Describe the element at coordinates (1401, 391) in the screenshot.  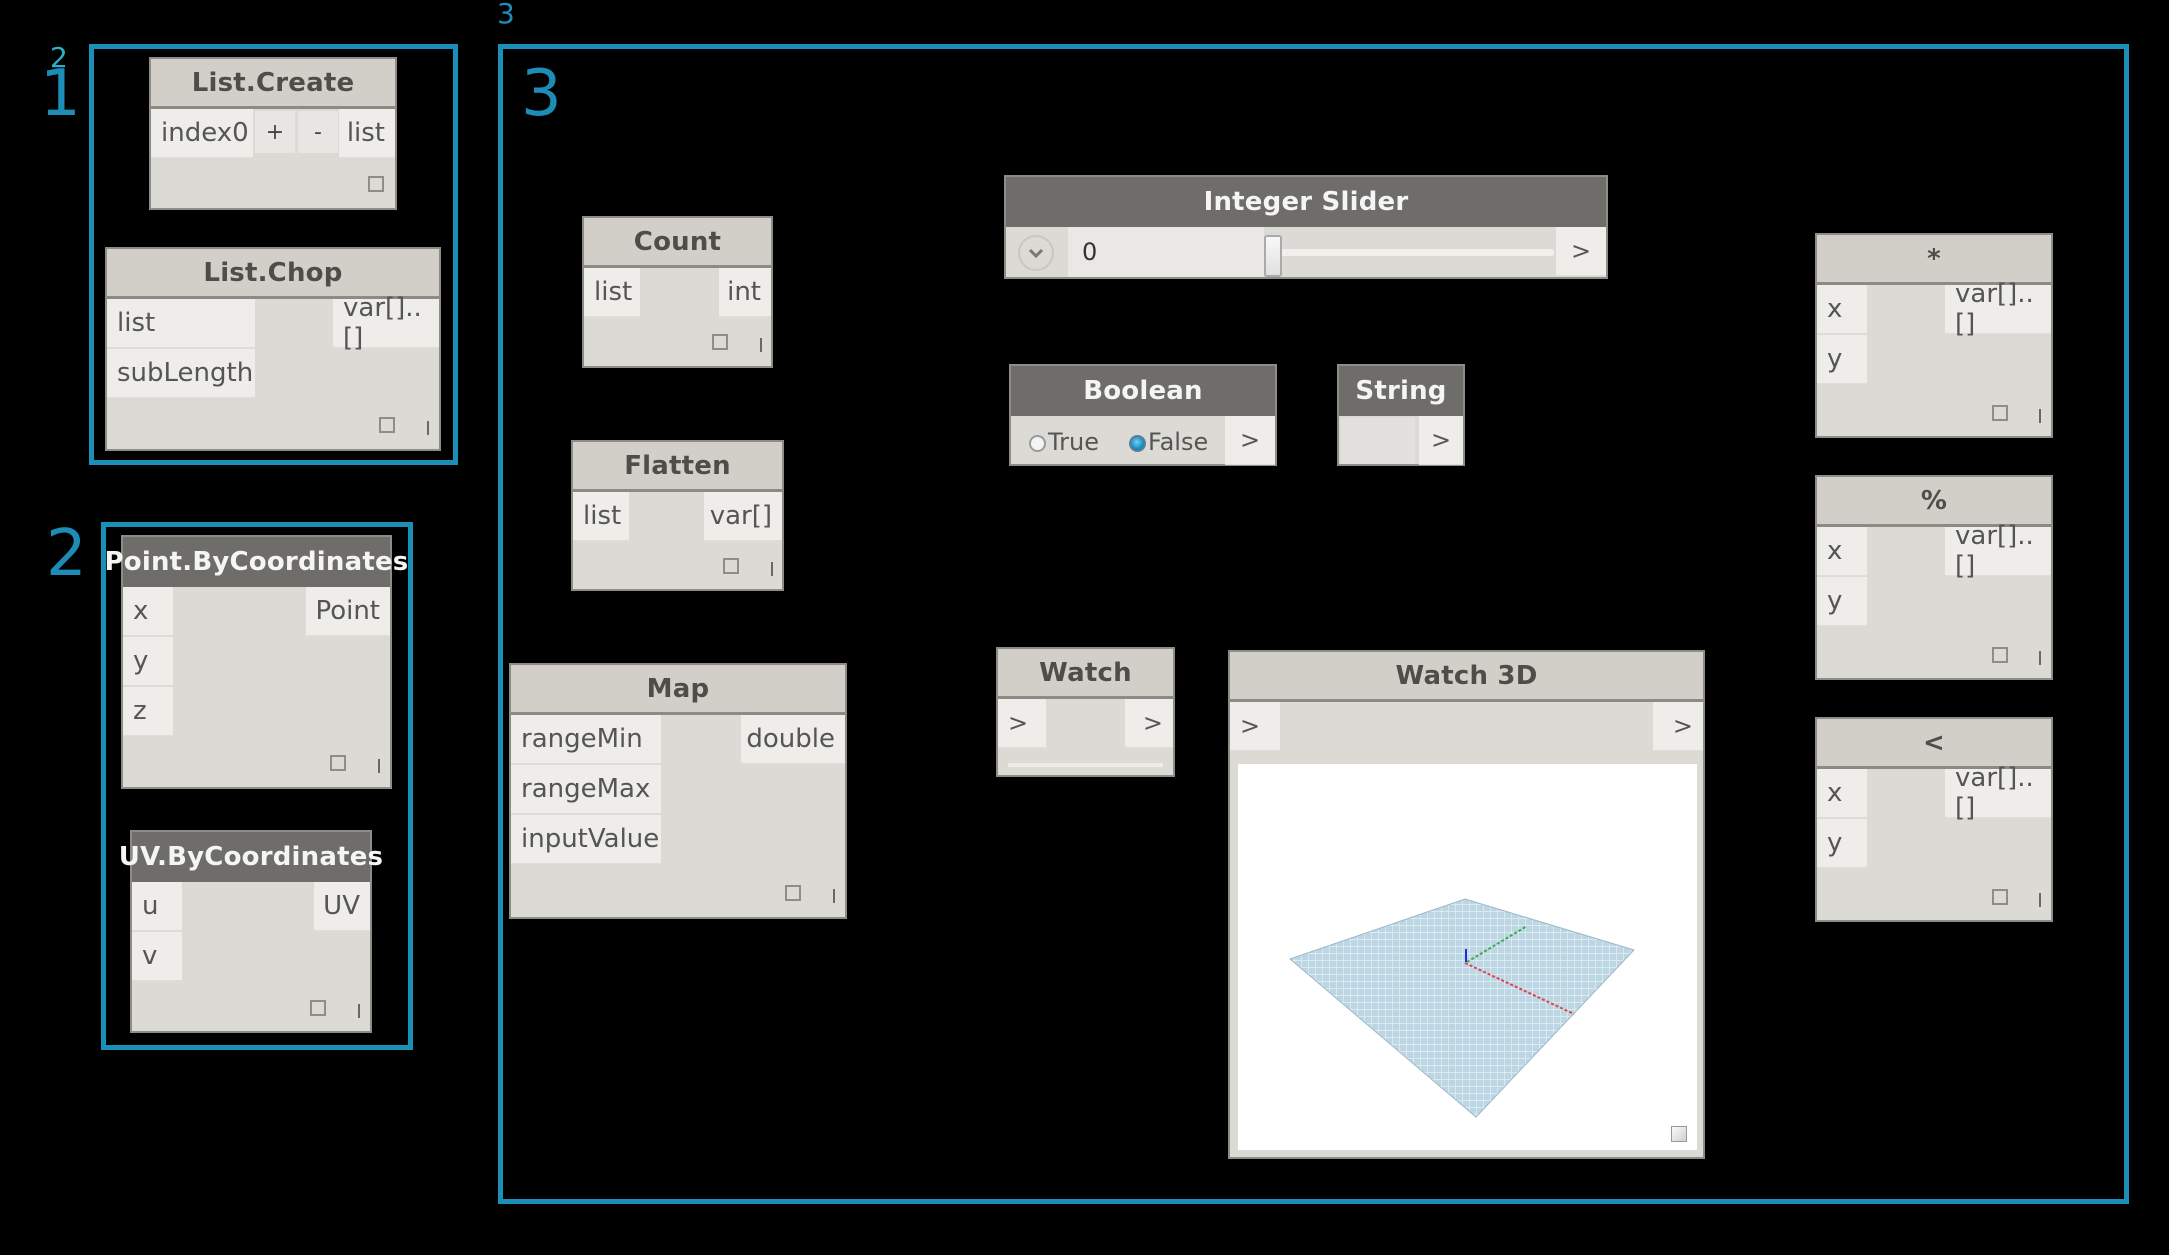
I see `node-title: String` at that location.